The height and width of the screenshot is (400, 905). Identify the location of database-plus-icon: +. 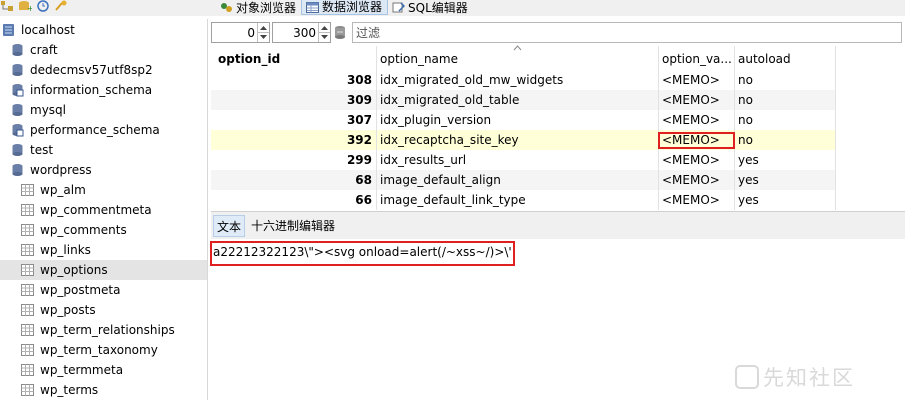
(25, 6).